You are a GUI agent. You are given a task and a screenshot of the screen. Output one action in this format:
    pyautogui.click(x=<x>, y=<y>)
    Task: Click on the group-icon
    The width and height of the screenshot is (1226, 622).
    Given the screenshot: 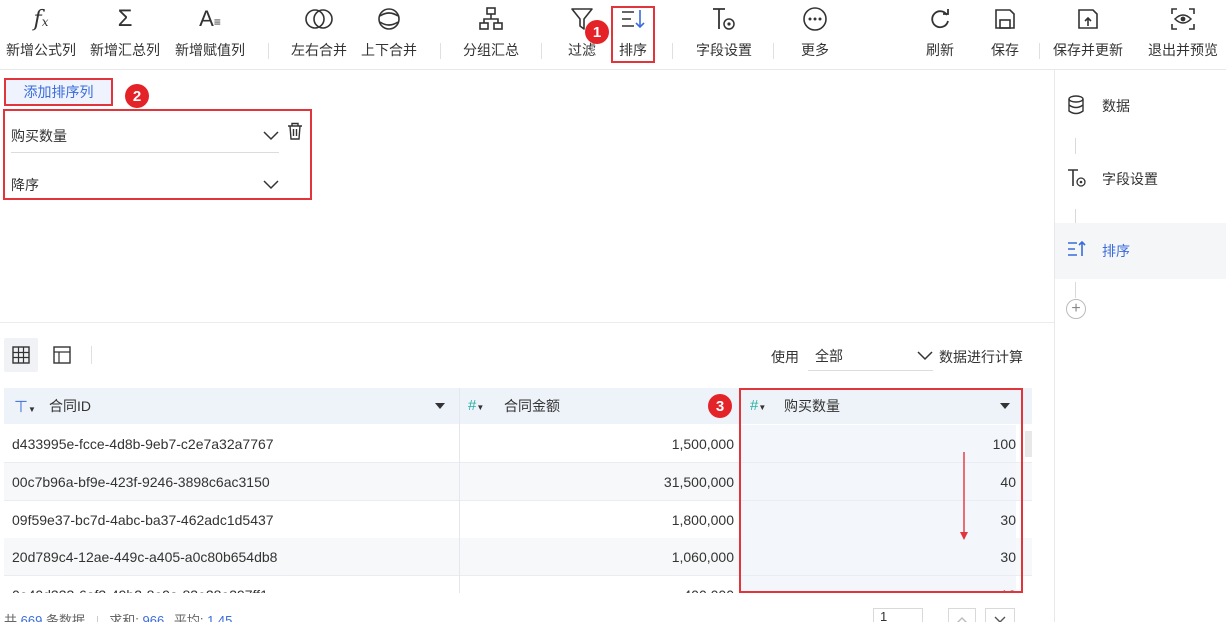 What is the action you would take?
    pyautogui.click(x=491, y=18)
    